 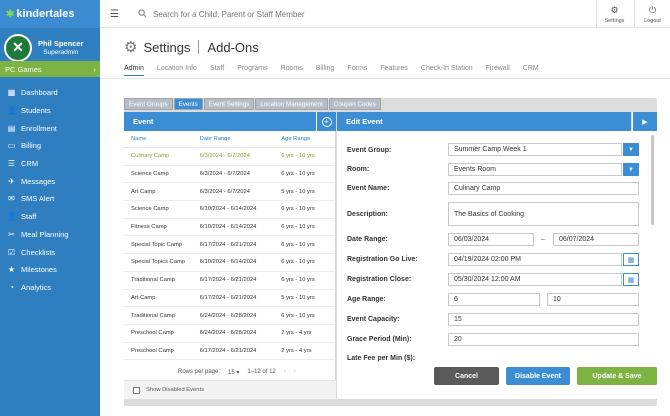 What do you see at coordinates (295, 372) in the screenshot?
I see `next-page-icon: ›` at bounding box center [295, 372].